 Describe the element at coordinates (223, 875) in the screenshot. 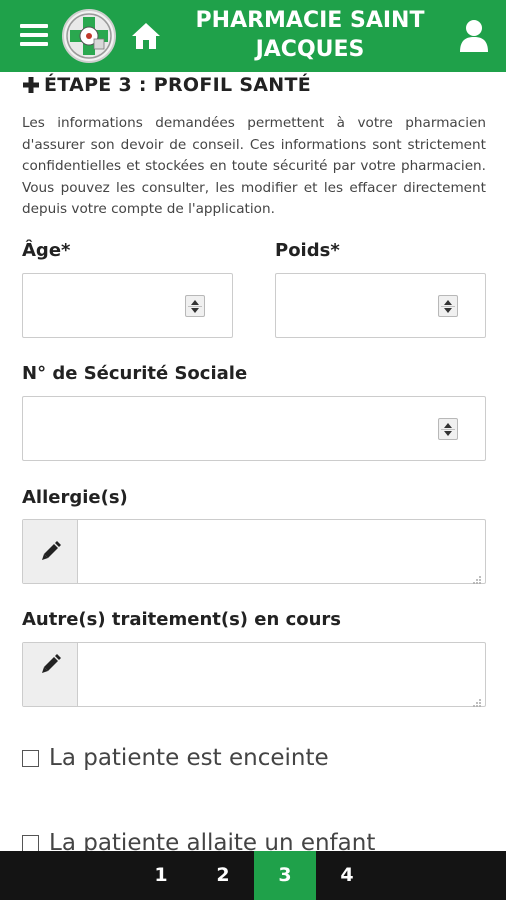

I see `page-2-button: 2` at that location.